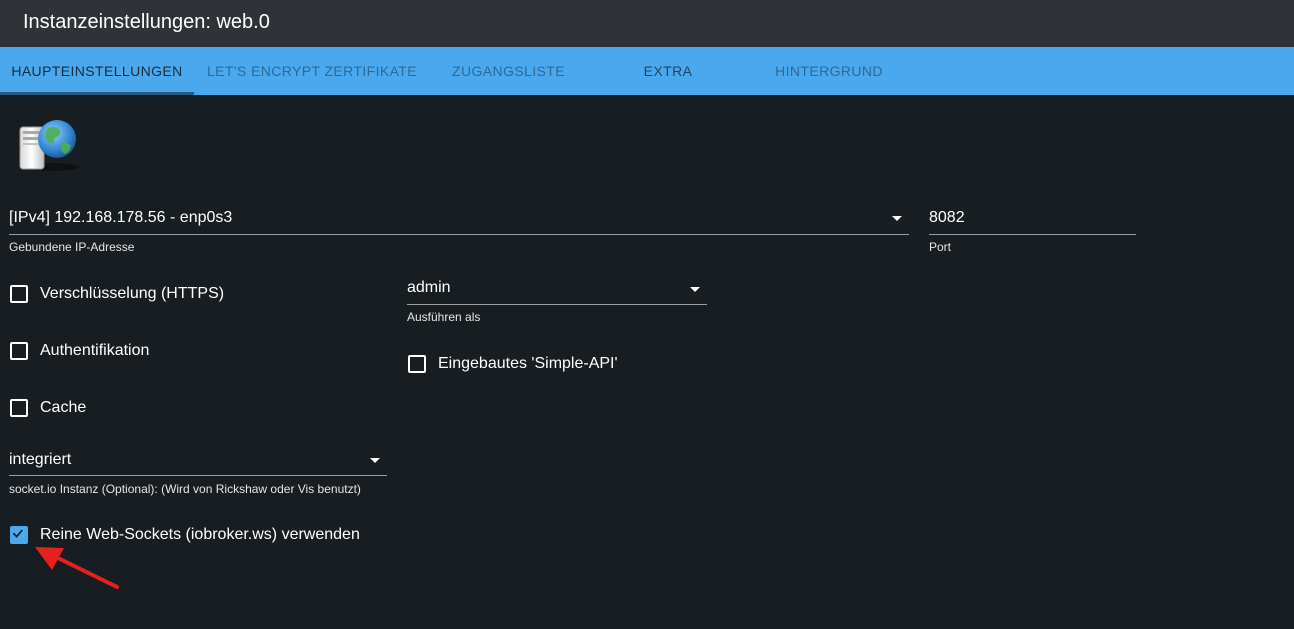 Image resolution: width=1294 pixels, height=629 pixels. I want to click on title-bar: Instanzeinstellungen: web.0, so click(647, 23).